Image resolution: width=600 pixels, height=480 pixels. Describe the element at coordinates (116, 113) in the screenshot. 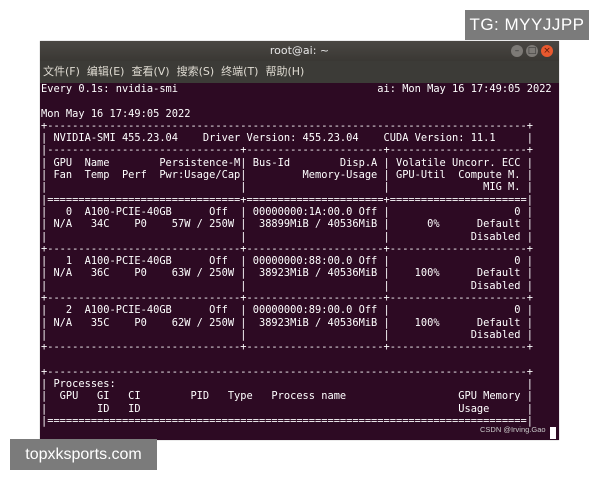

I see `terminal-line: Mon May 16 17:49:05 2022` at that location.